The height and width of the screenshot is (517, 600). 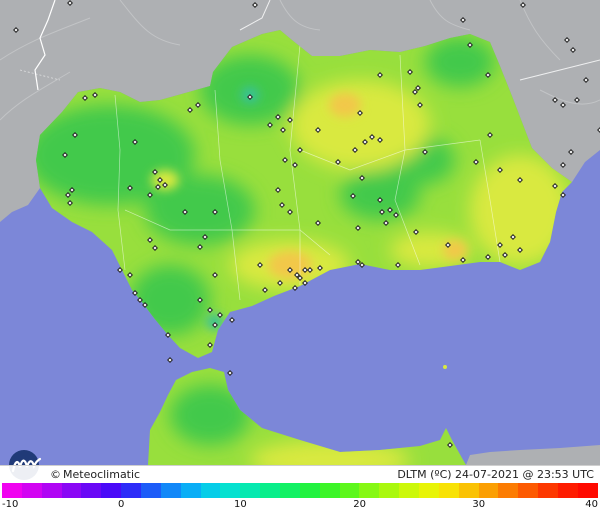 What do you see at coordinates (121, 504) in the screenshot?
I see `scale-tick-label: 0` at bounding box center [121, 504].